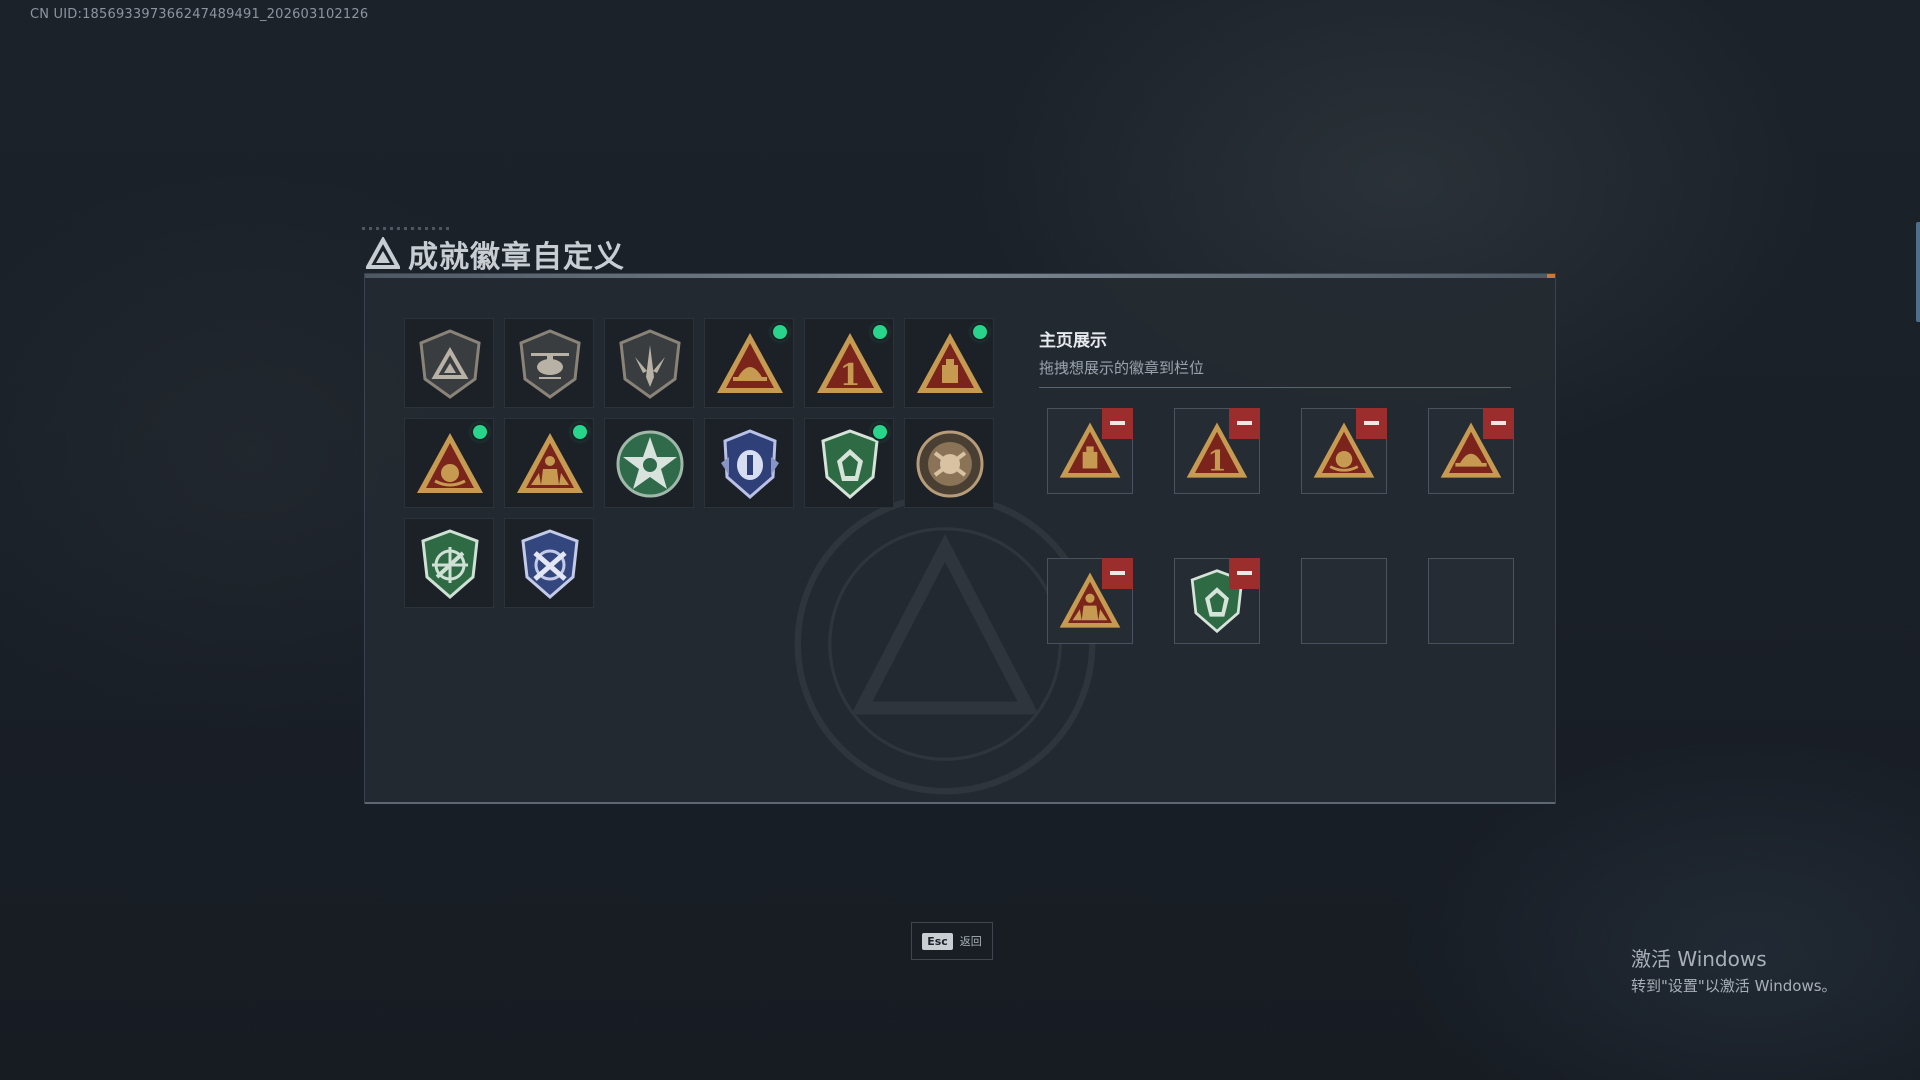 The image size is (1920, 1080). I want to click on page-title-row: 成就徽章自定义, so click(493, 251).